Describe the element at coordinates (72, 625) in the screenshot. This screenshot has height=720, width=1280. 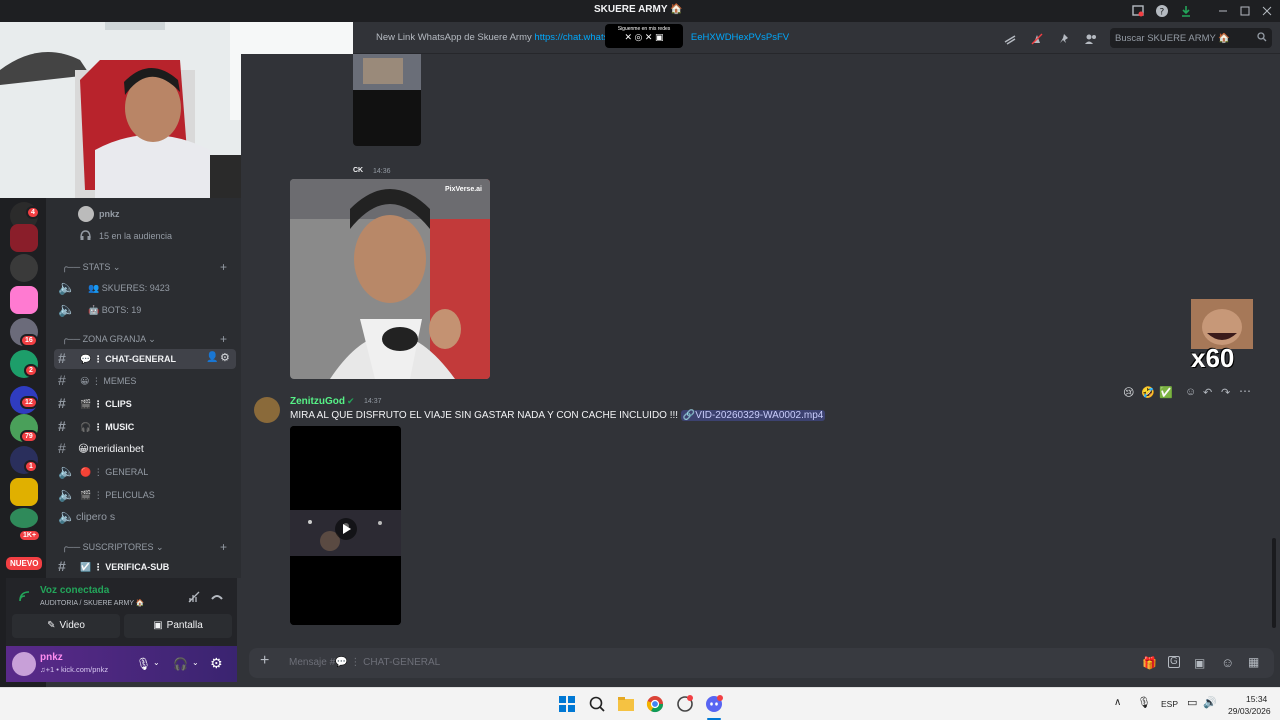
I see `video-label: Video` at that location.